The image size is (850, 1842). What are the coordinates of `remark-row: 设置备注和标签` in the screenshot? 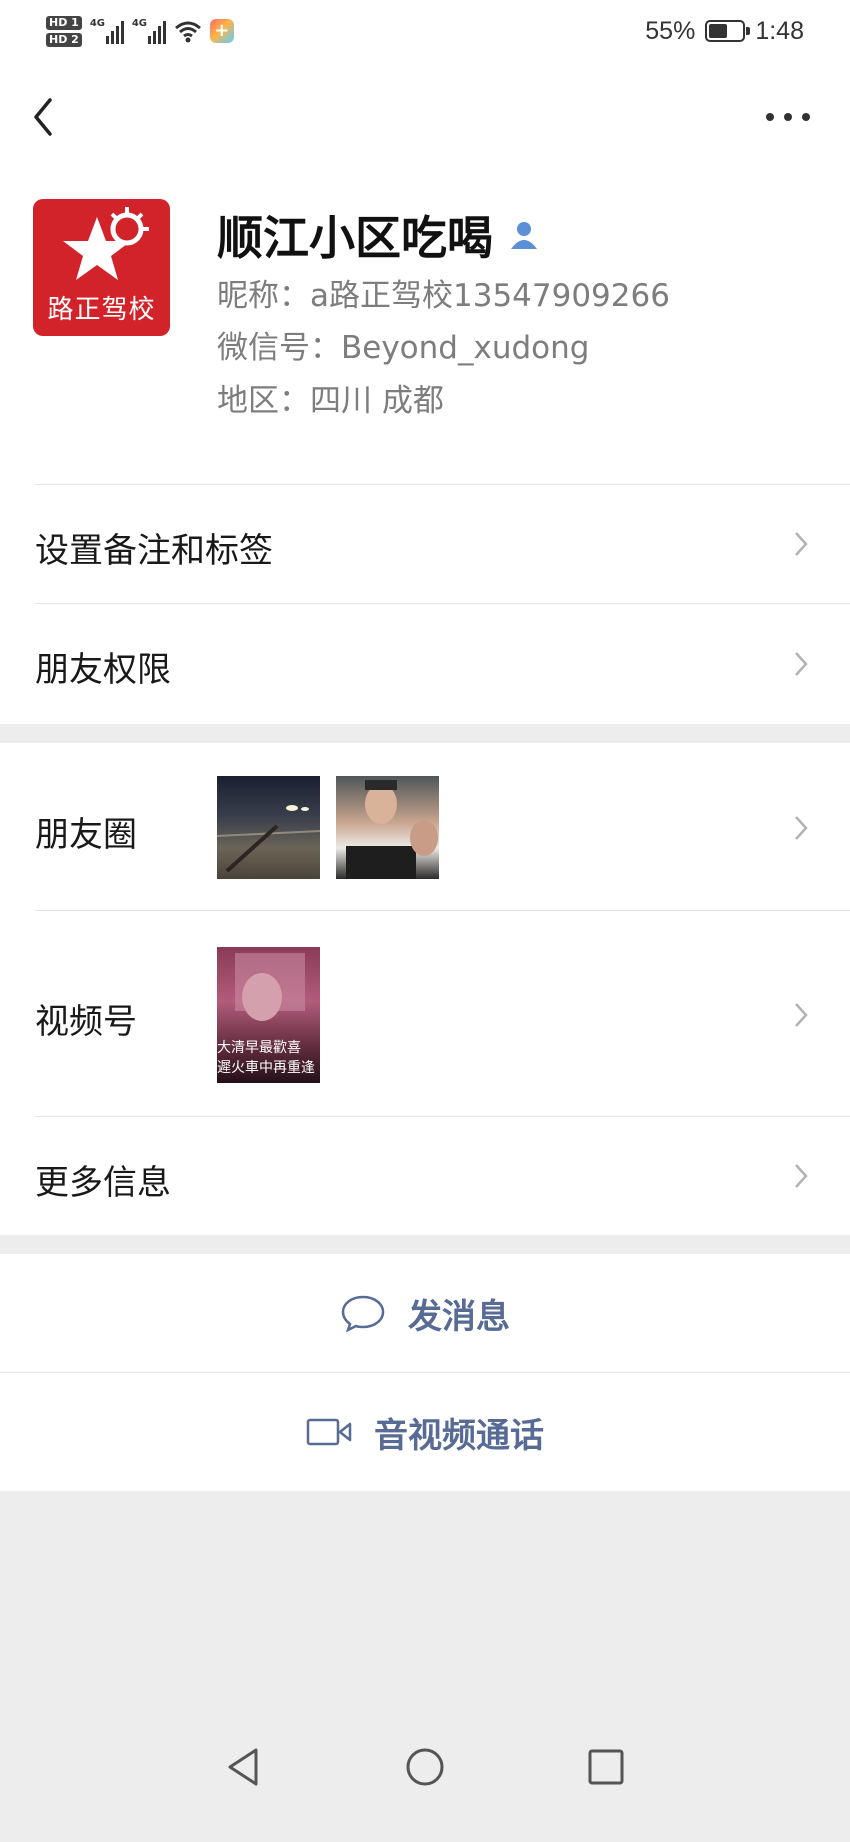 It's located at (425, 544).